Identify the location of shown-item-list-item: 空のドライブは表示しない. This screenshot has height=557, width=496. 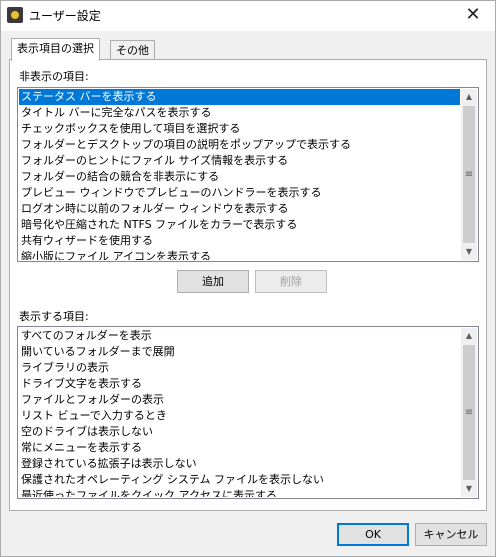
(239, 432).